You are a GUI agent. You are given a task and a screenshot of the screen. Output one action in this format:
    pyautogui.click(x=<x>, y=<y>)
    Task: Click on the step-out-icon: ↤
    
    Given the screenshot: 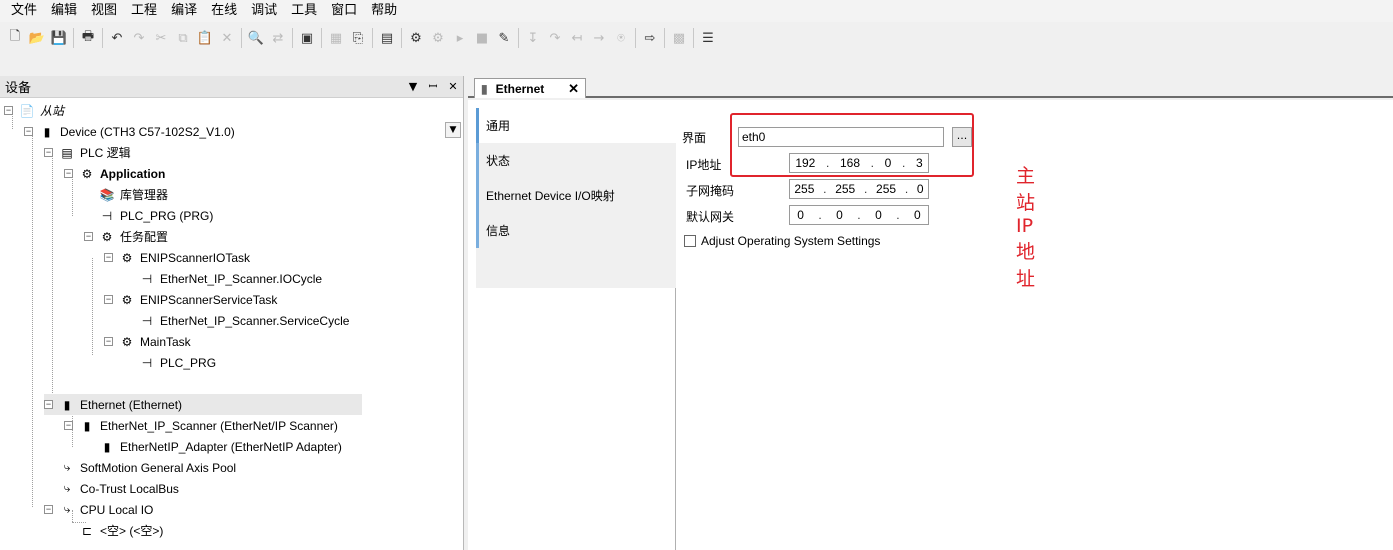 What is the action you would take?
    pyautogui.click(x=577, y=38)
    